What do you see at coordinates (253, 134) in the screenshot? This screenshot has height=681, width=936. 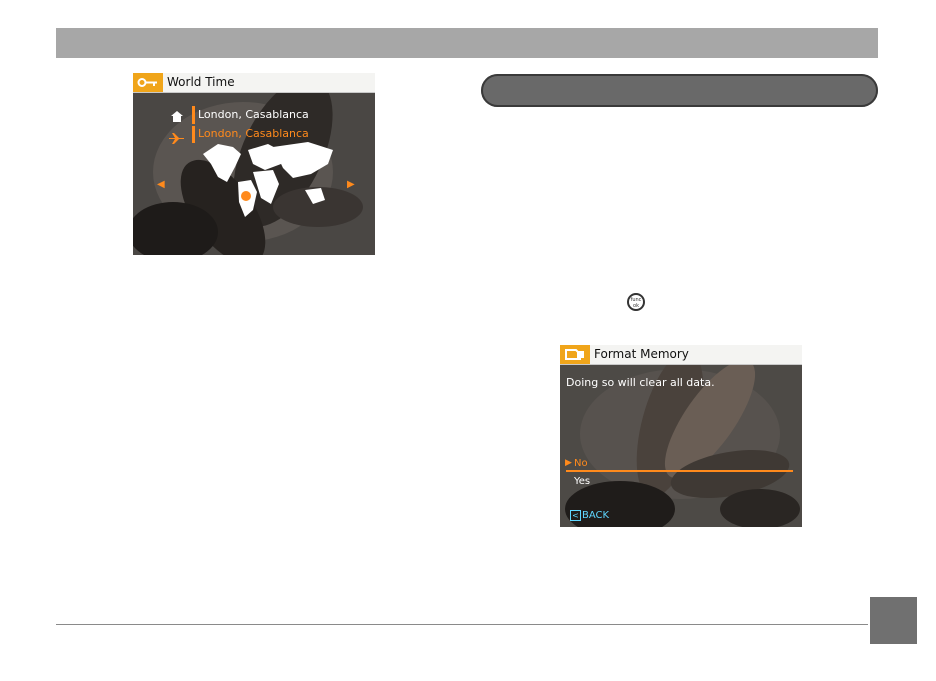 I see `destination-city-label: London, Casablanca` at bounding box center [253, 134].